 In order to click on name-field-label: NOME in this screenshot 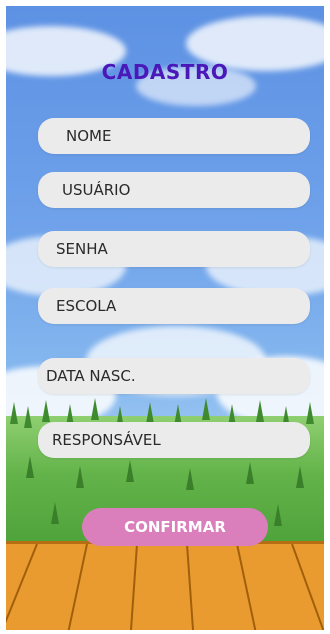, I will do `click(89, 136)`.